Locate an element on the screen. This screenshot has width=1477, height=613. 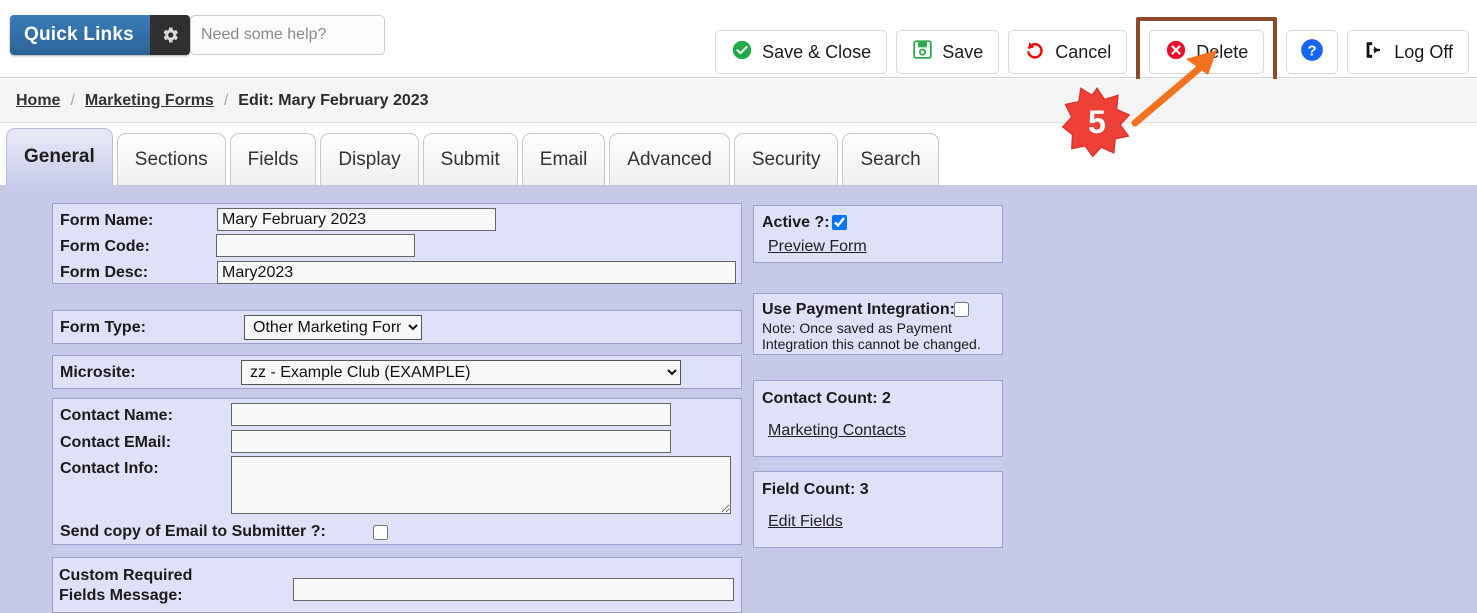
tab-advanced: Advanced is located at coordinates (669, 159).